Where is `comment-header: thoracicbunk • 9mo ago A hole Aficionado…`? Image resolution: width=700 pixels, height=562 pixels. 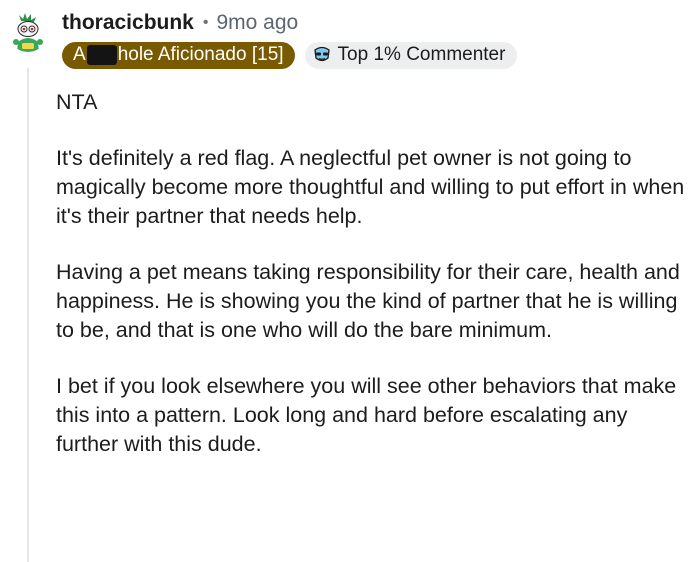 comment-header: thoracicbunk • 9mo ago A hole Aficionado… is located at coordinates (376, 39).